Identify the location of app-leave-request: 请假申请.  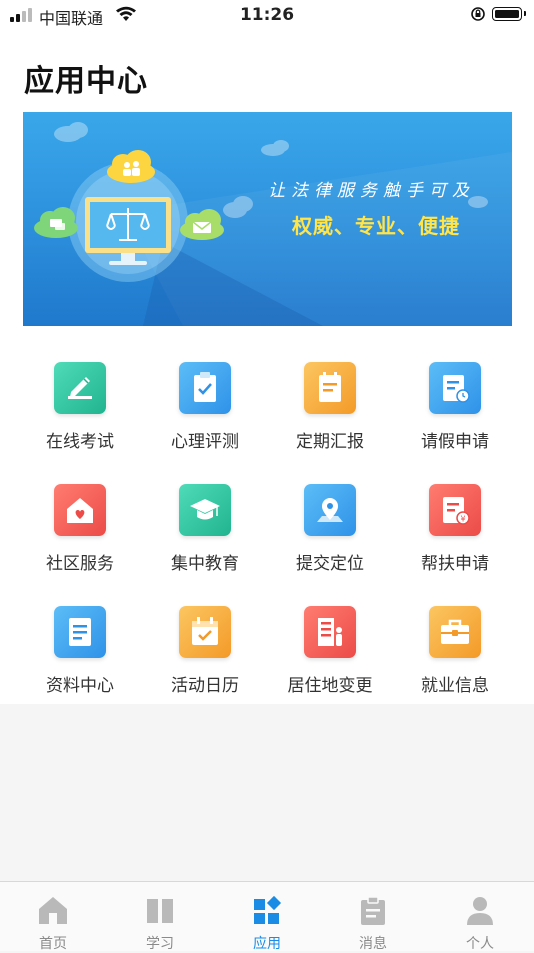
(455, 412).